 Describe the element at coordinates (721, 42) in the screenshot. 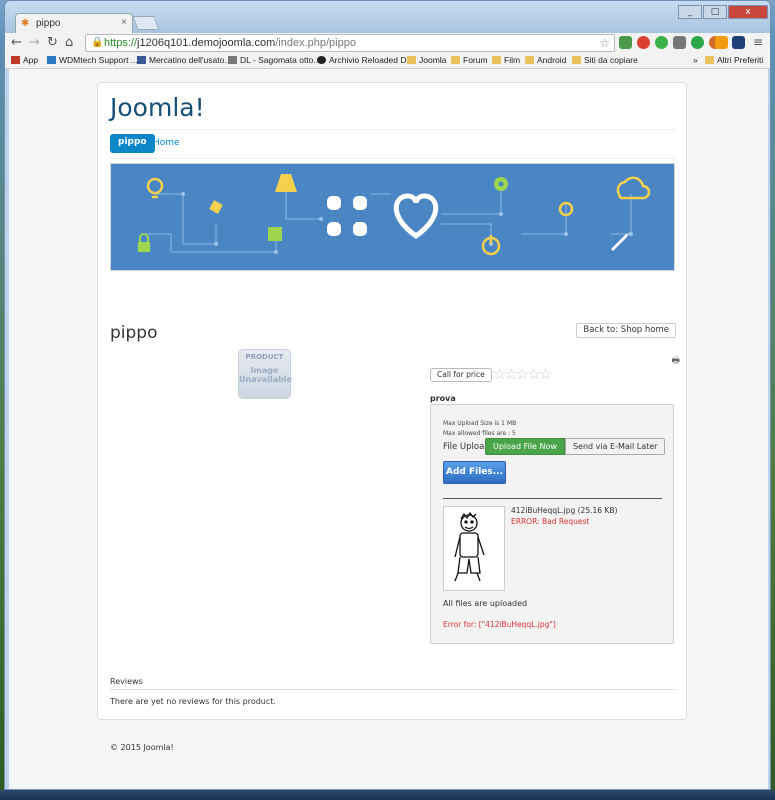

I see `extension-rss-icon` at that location.